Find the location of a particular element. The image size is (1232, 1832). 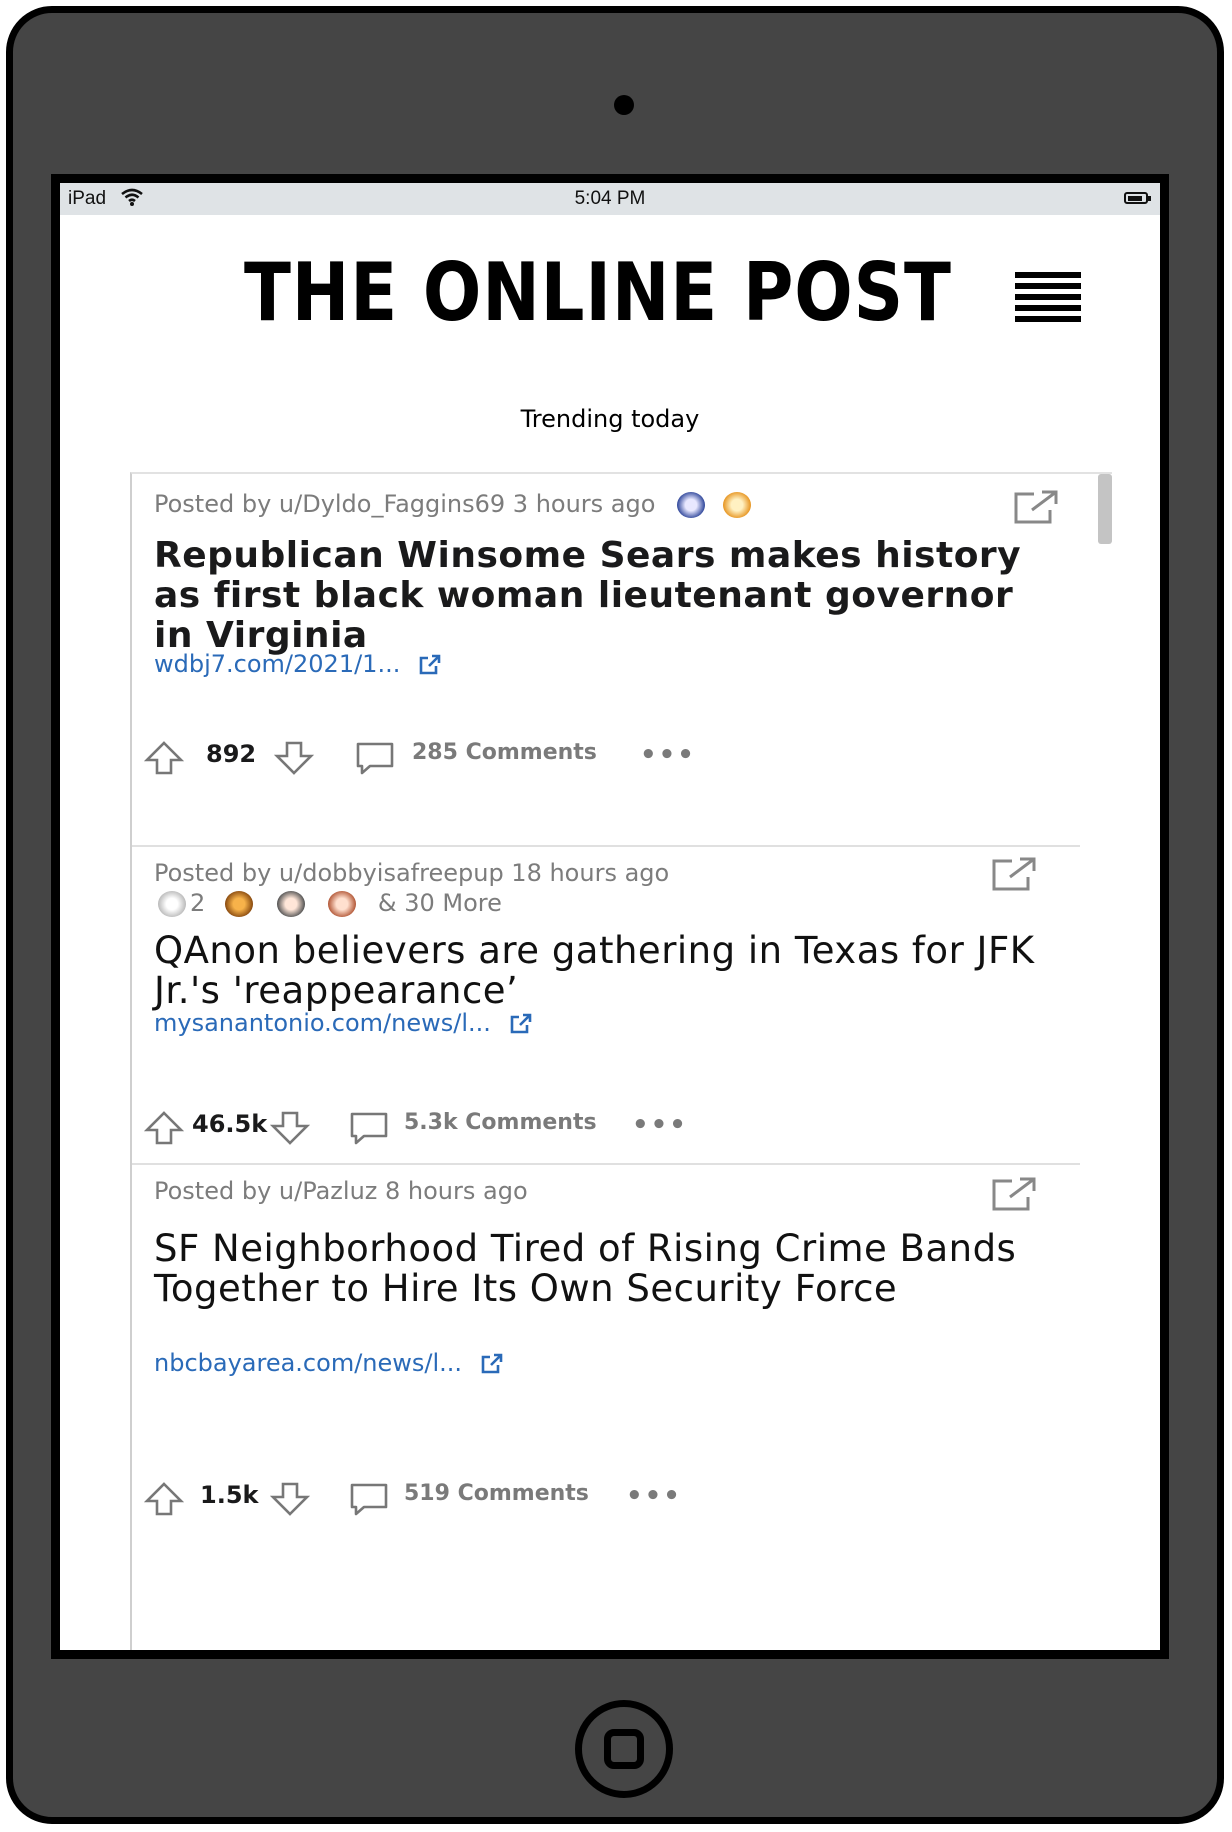

site-title: THE ONLINE POST is located at coordinates (598, 292).